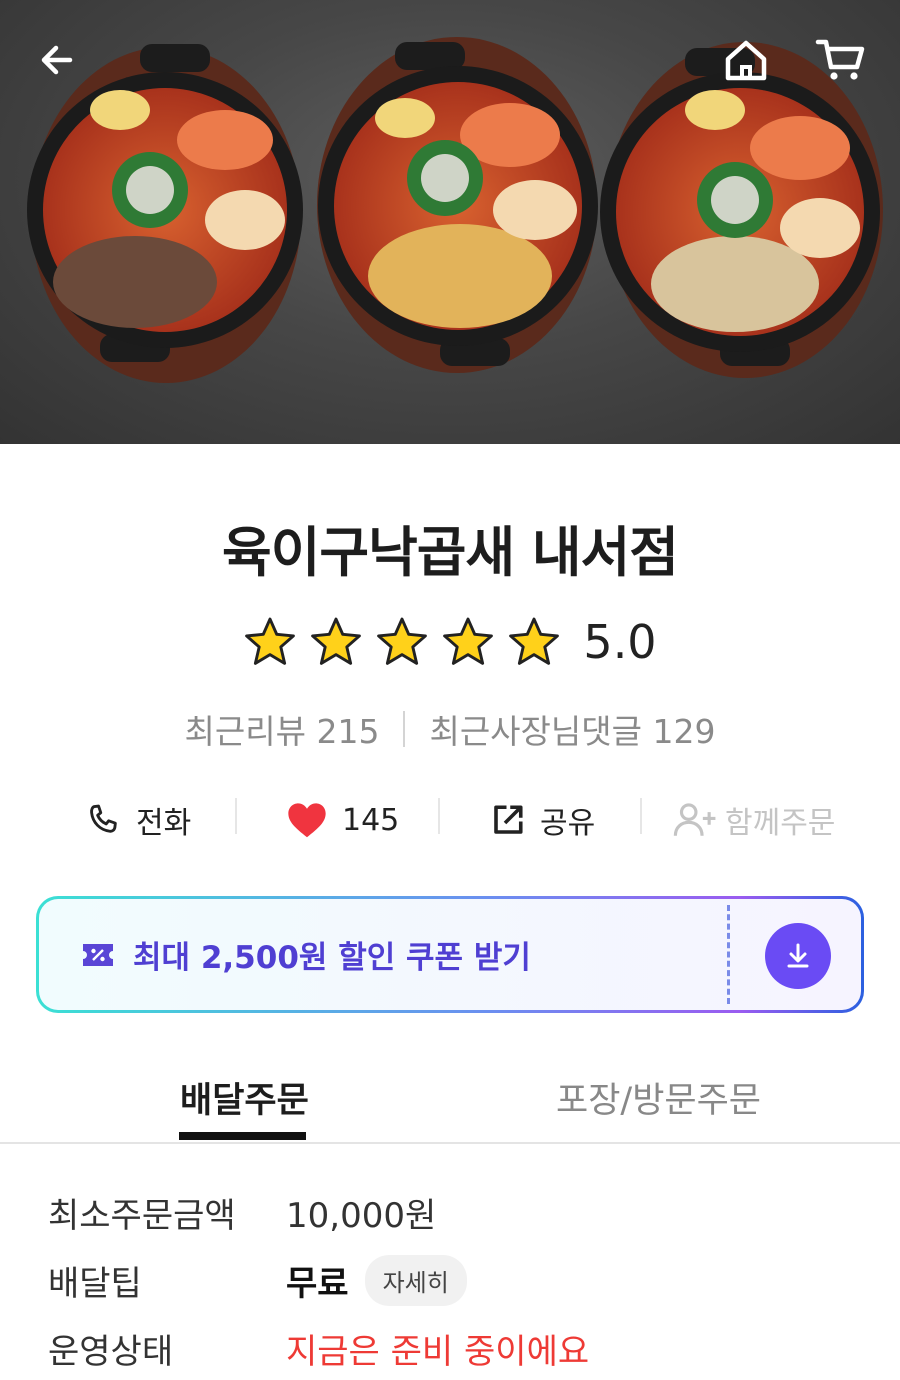 This screenshot has height=1380, width=900. Describe the element at coordinates (620, 642) in the screenshot. I see `rating-value: 5.0` at that location.